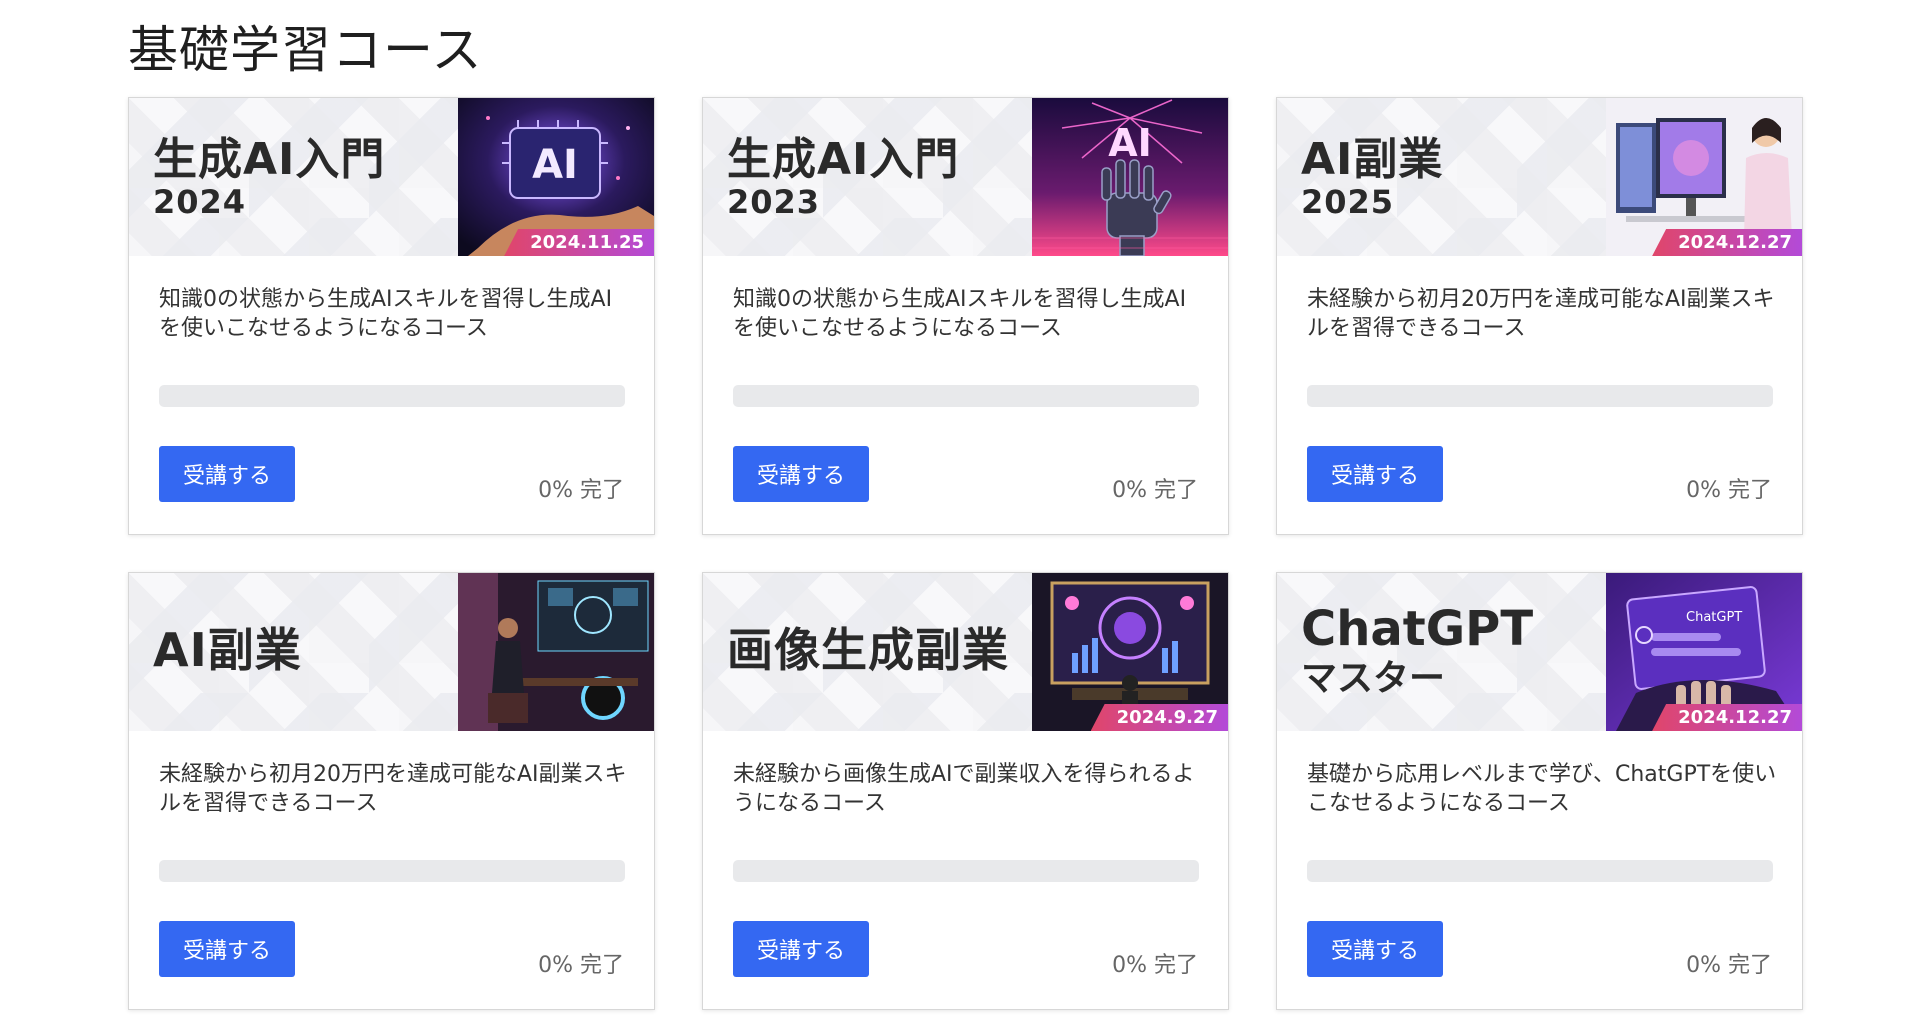  What do you see at coordinates (965, 177) in the screenshot?
I see `course-banner: 生成AI入門 2023 AI` at bounding box center [965, 177].